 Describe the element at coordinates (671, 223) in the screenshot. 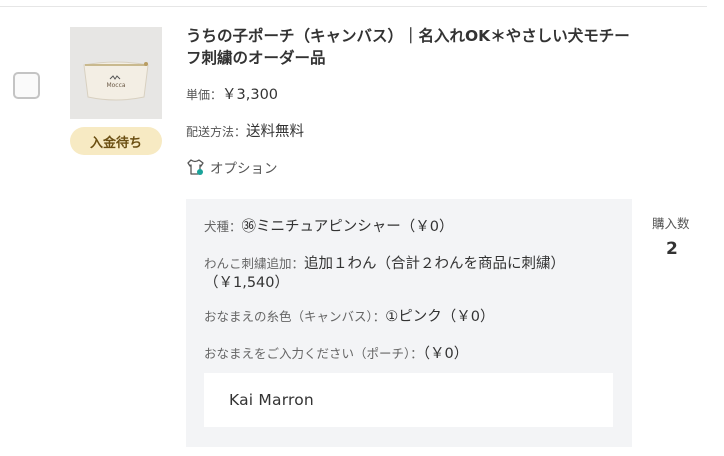

I see `quantity-label: 購入数` at that location.